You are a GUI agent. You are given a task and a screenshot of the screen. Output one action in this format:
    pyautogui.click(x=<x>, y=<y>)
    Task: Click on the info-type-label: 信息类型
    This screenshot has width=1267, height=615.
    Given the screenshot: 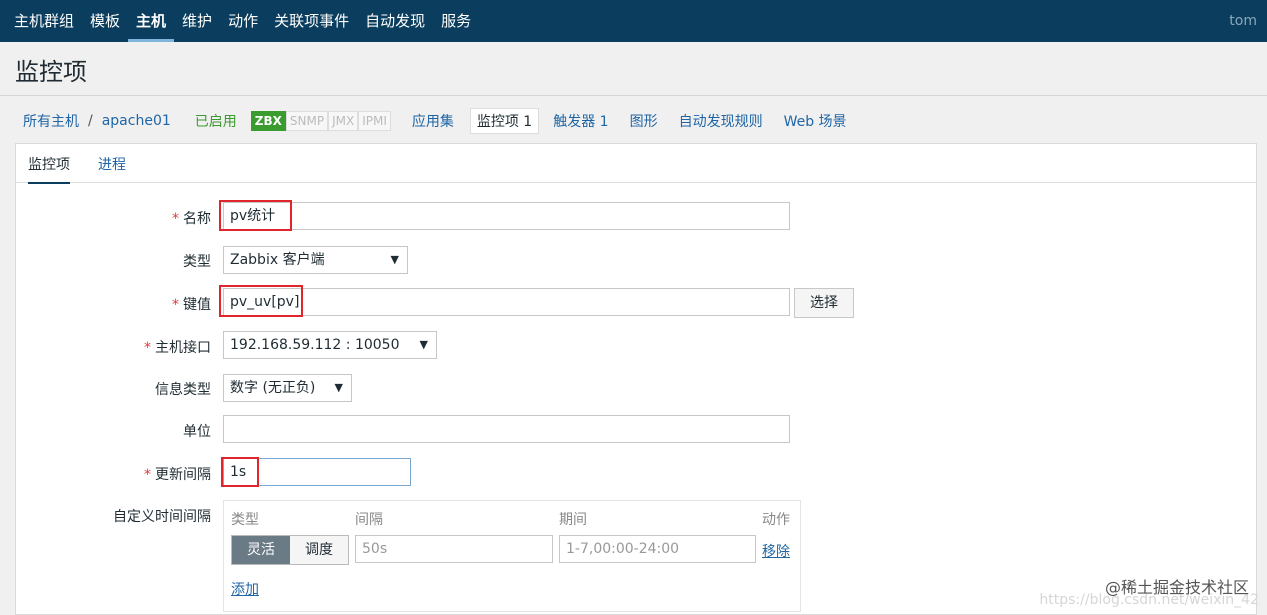 What is the action you would take?
    pyautogui.click(x=183, y=390)
    